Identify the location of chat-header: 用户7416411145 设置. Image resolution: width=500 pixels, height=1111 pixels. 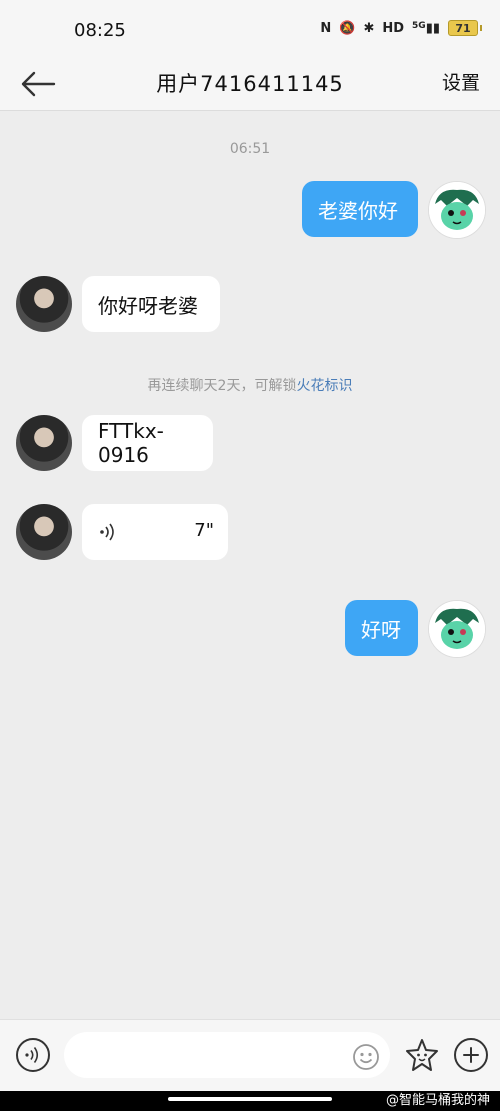
(250, 84).